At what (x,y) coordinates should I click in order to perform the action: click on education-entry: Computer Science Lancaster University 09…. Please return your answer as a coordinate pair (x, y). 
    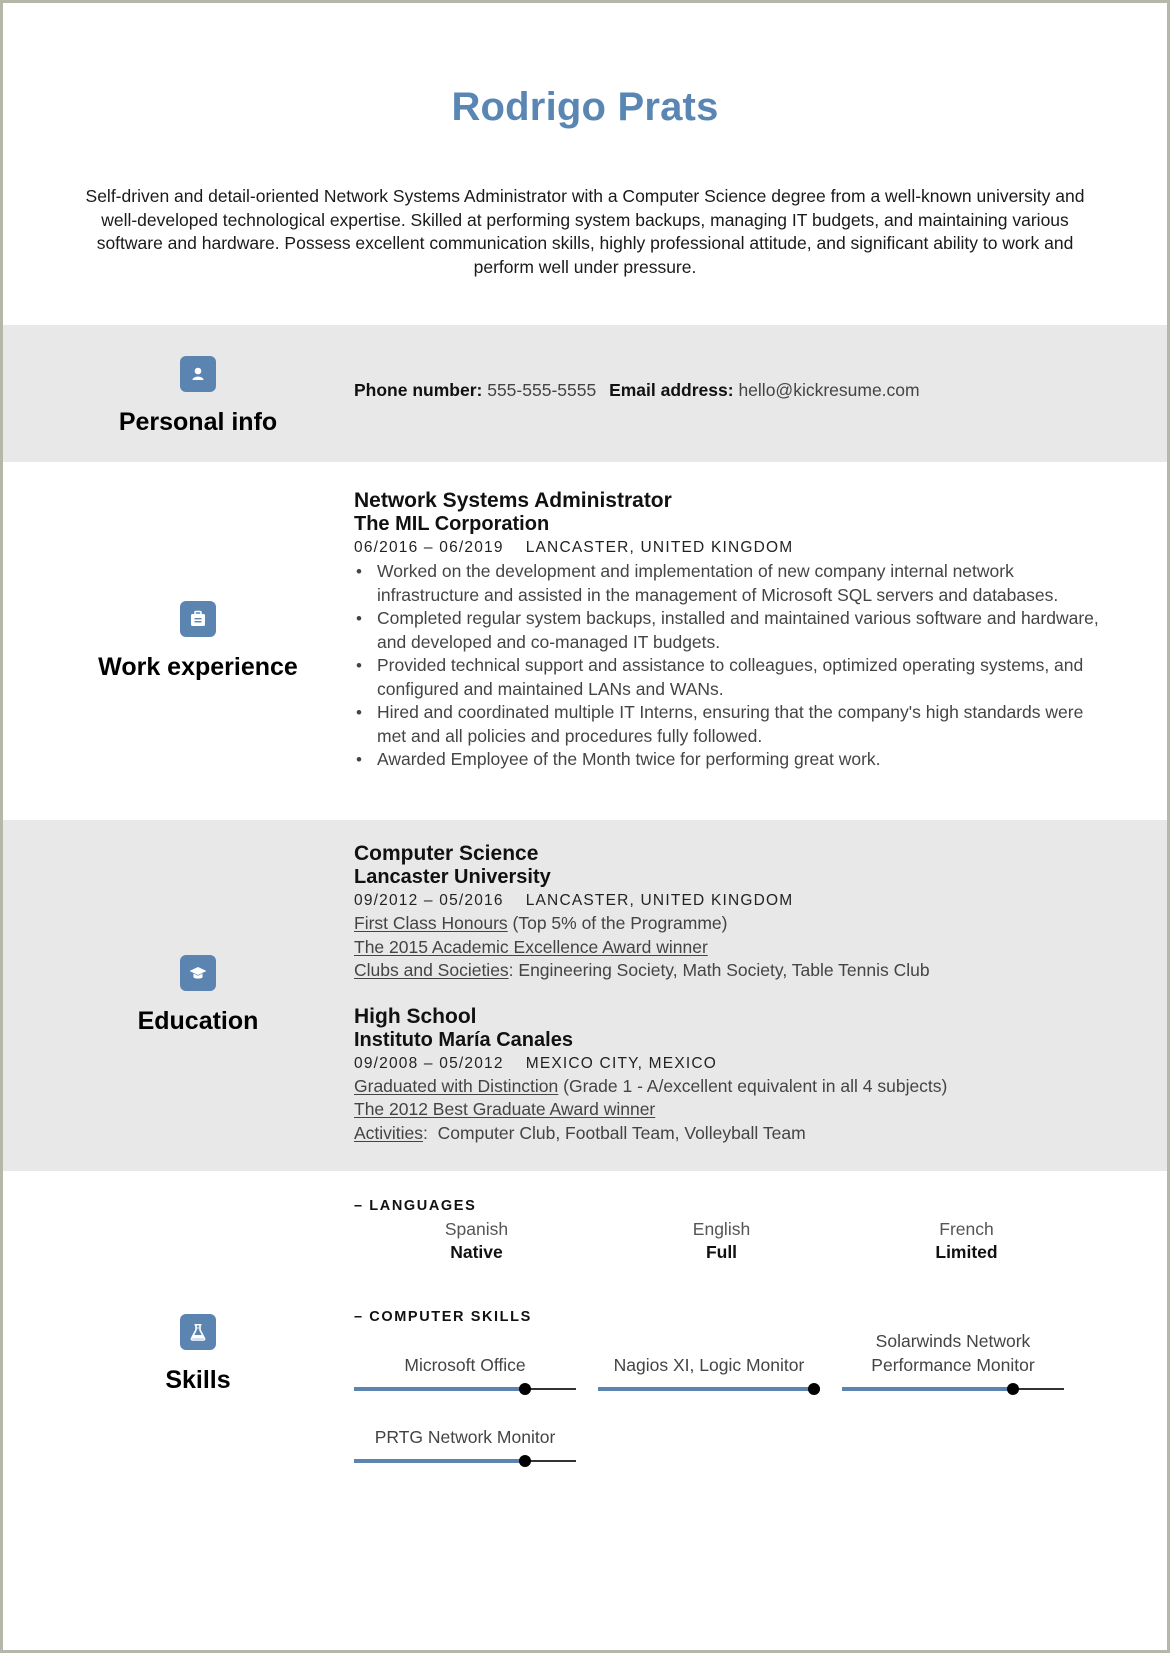
    Looking at the image, I should click on (730, 912).